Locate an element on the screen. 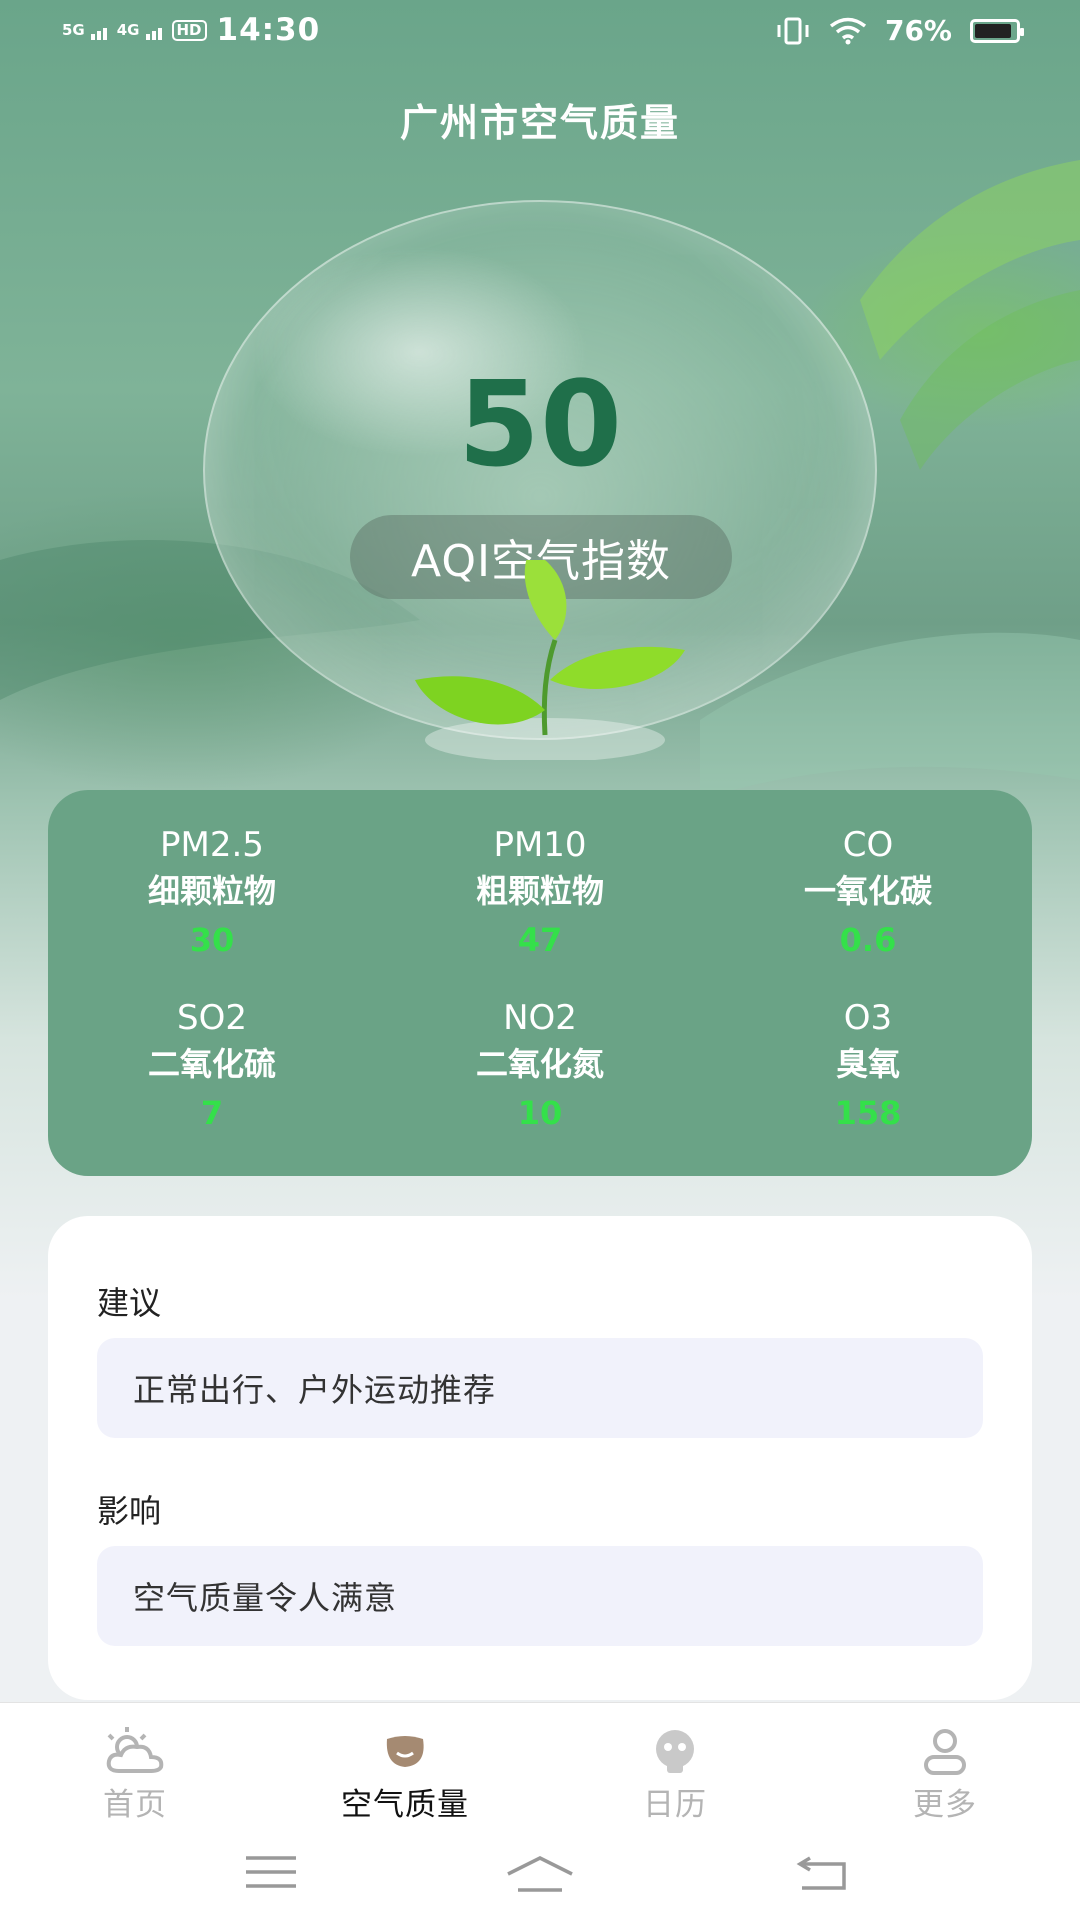 The height and width of the screenshot is (1920, 1080). pollutant-code: SO2 is located at coordinates (212, 1018).